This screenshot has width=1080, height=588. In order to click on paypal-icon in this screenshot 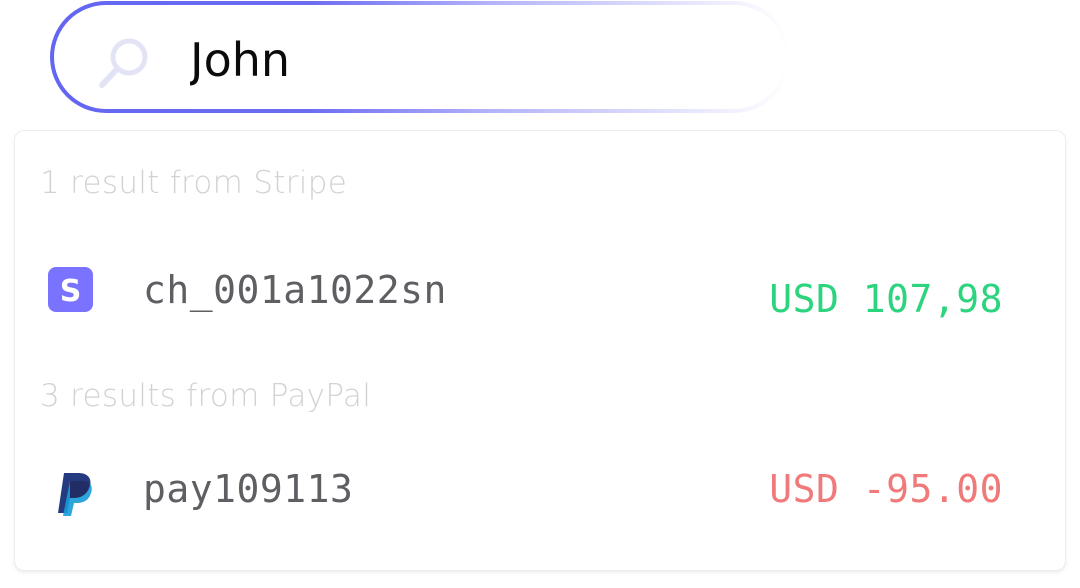, I will do `click(73, 495)`.